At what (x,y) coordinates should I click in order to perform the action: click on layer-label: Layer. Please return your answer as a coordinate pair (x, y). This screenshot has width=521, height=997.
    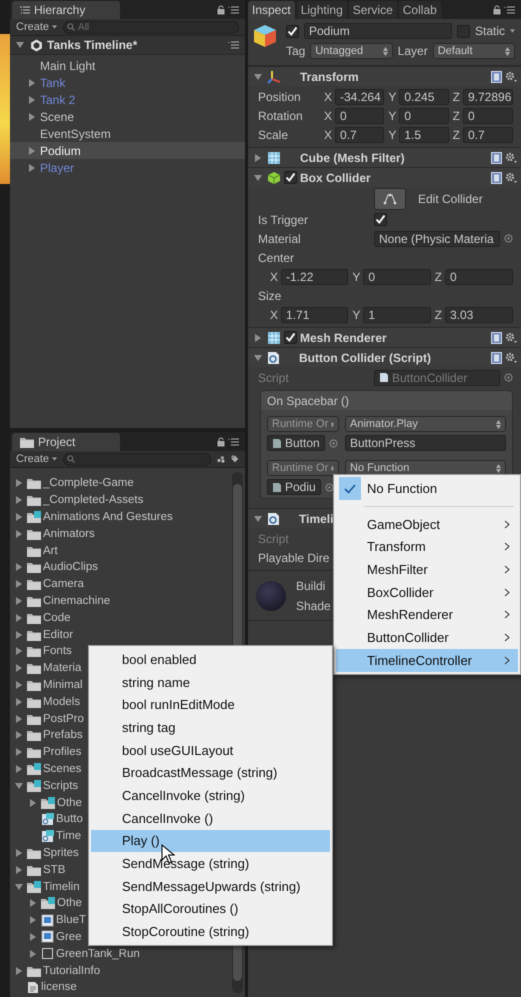
    Looking at the image, I should click on (413, 51).